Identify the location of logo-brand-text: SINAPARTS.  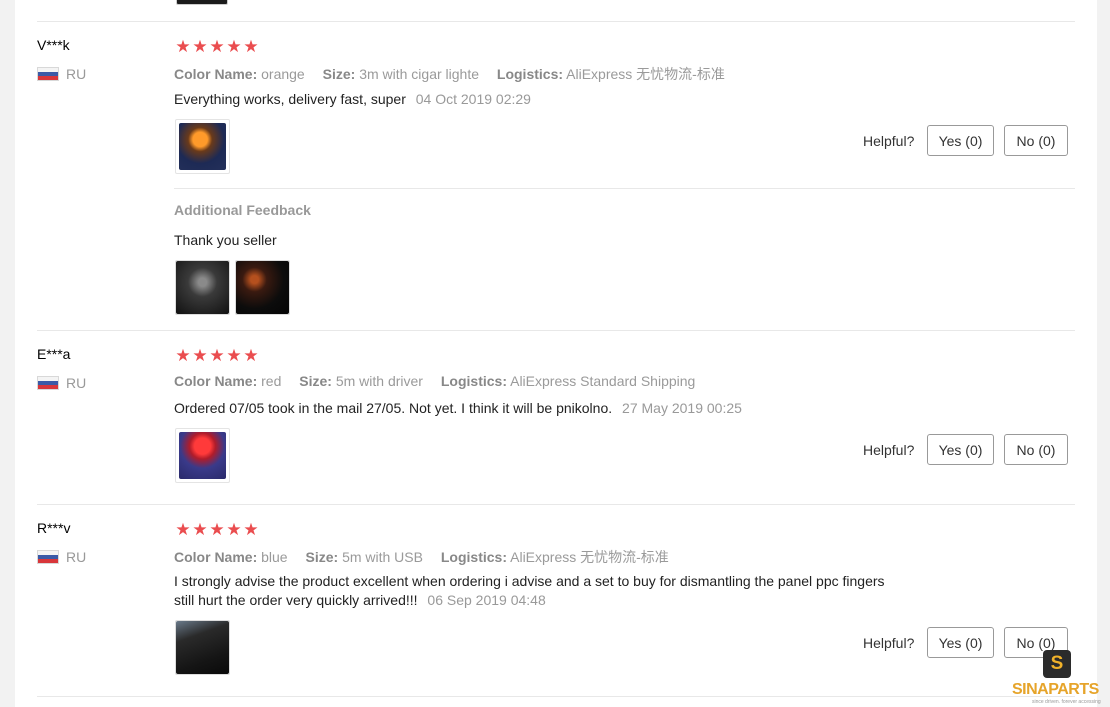
(1055, 689).